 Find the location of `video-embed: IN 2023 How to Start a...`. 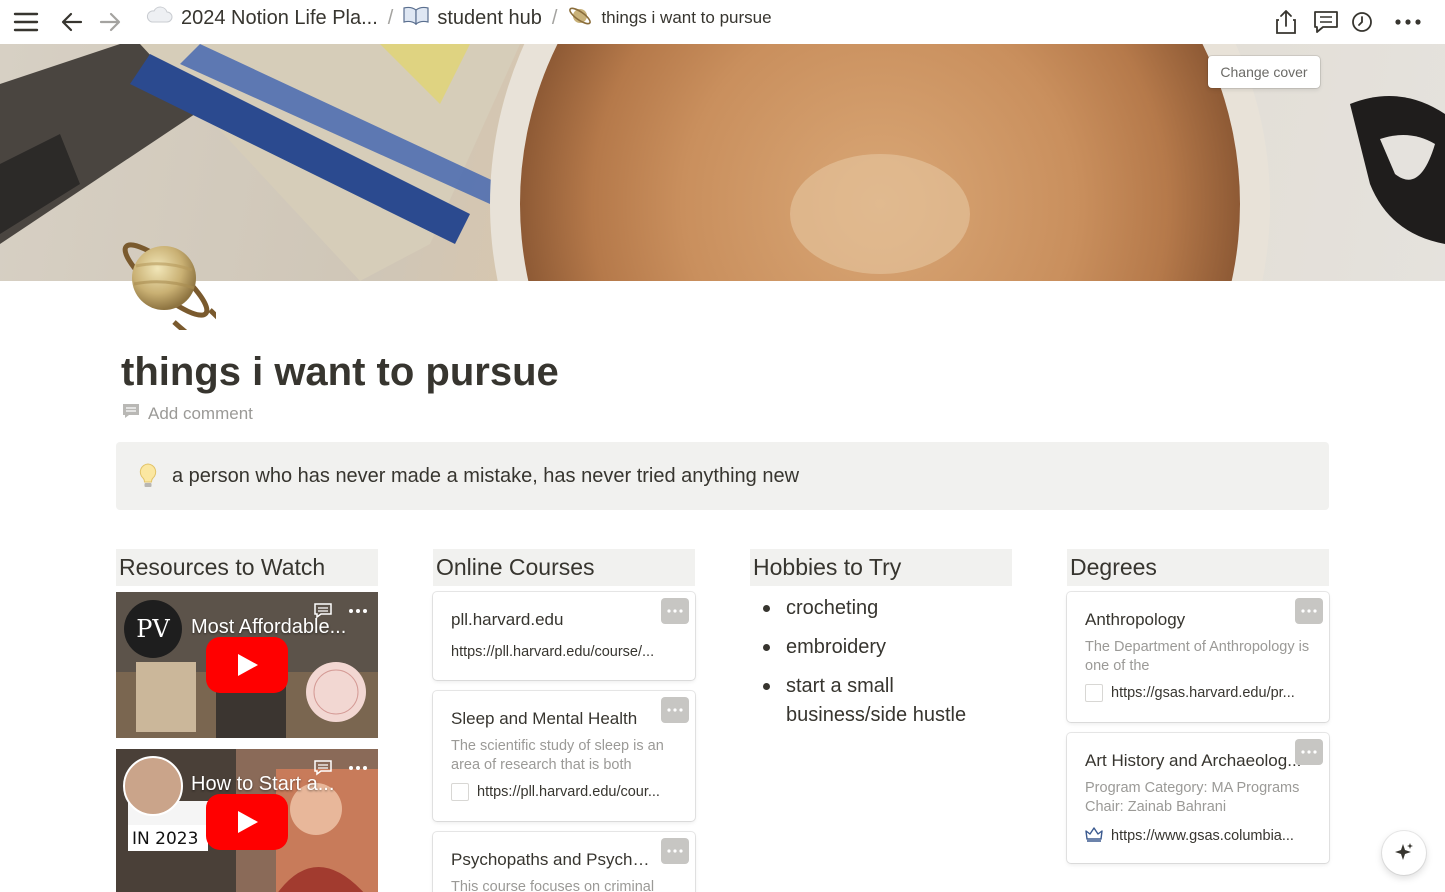

video-embed: IN 2023 How to Start a... is located at coordinates (247, 820).